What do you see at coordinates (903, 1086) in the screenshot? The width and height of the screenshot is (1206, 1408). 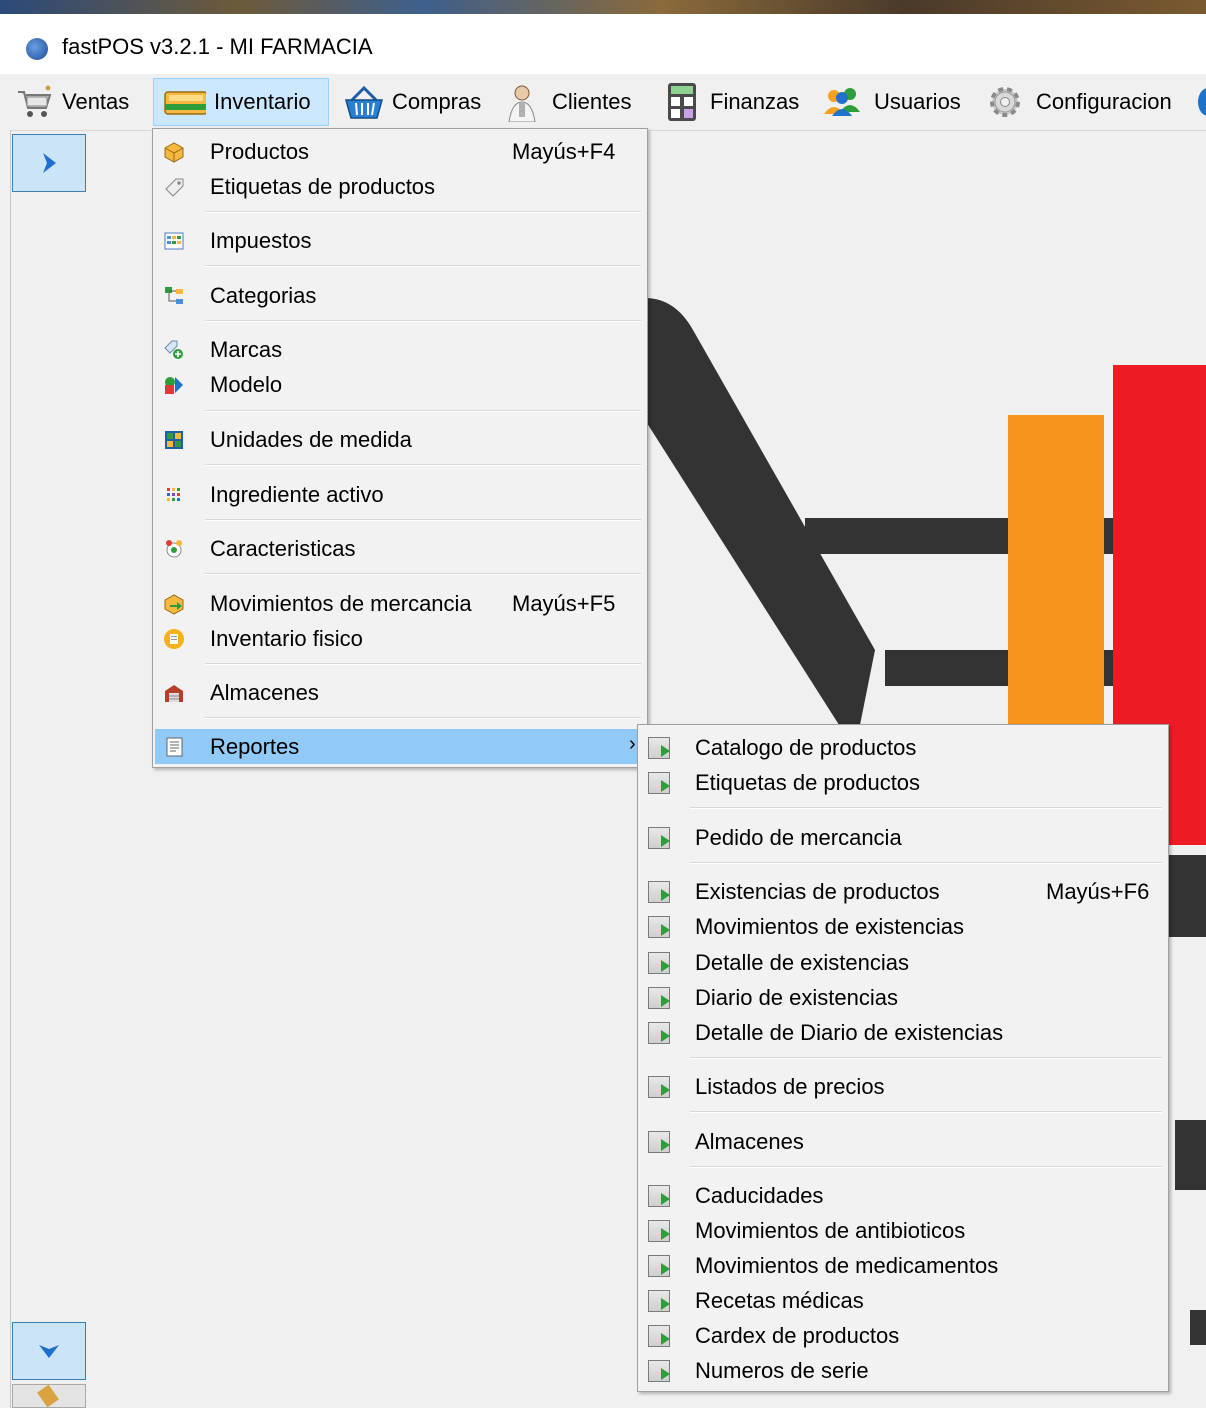 I see `report-item-listados-de-precios: Listados de precios` at bounding box center [903, 1086].